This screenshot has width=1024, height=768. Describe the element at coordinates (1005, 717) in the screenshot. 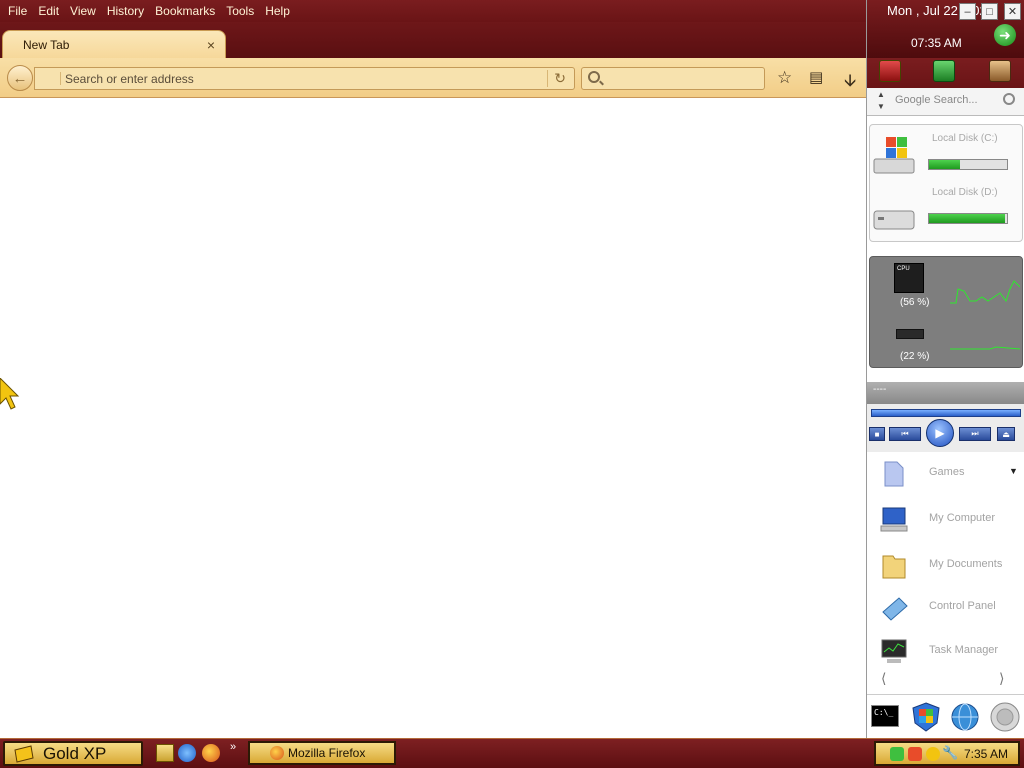

I see `speaker-icon` at that location.